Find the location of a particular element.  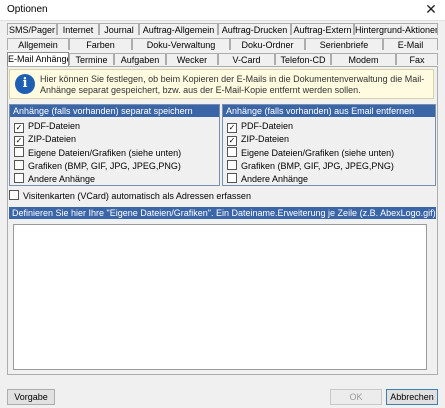

tab-v-card: V-Card is located at coordinates (246, 59).